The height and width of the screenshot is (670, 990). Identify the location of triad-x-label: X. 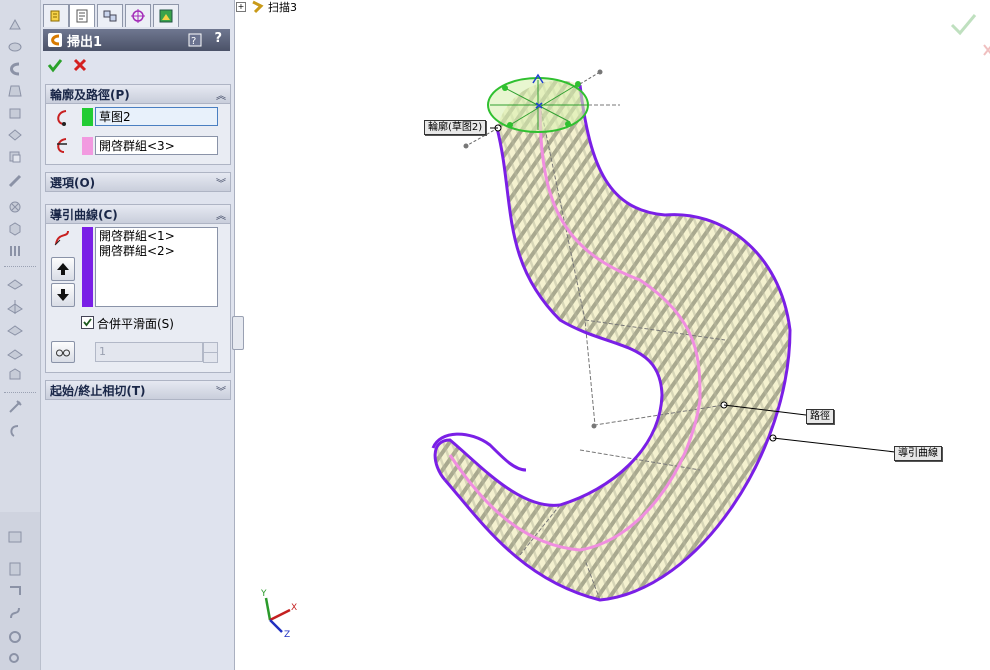
(294, 608).